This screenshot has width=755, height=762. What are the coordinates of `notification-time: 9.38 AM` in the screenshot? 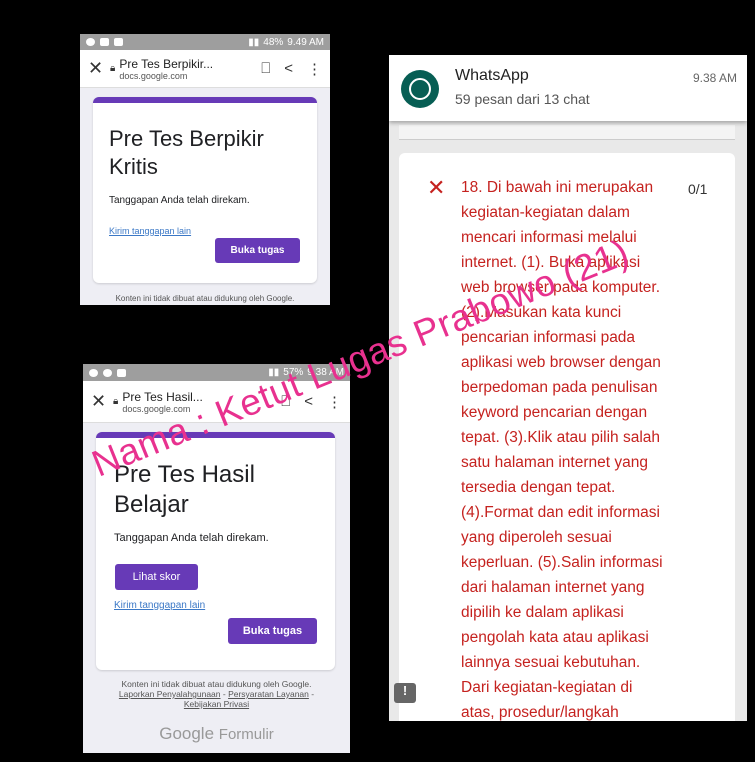 It's located at (714, 78).